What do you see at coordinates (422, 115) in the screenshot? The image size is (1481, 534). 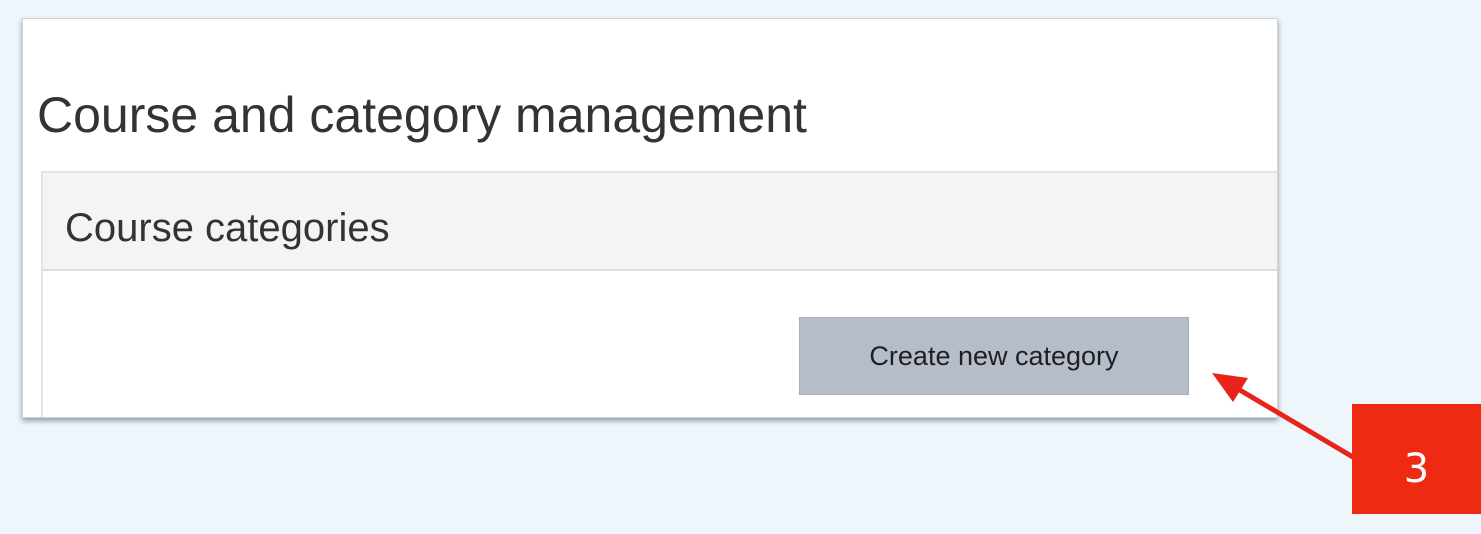 I see `page-title: Course and category management` at bounding box center [422, 115].